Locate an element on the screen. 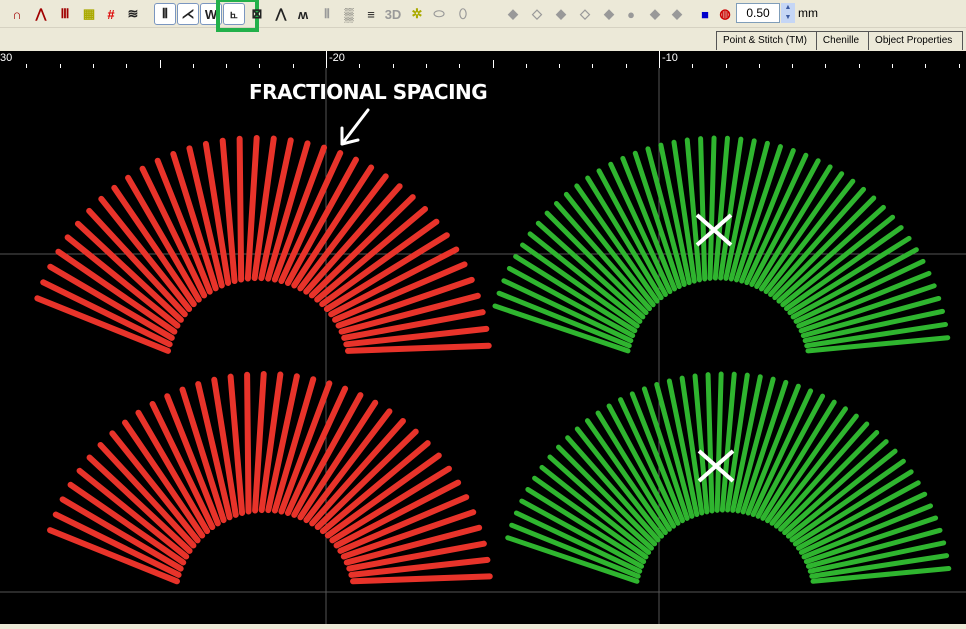 The height and width of the screenshot is (629, 966). tab-point-stitch: Point & Stitch (TM) is located at coordinates (767, 40).